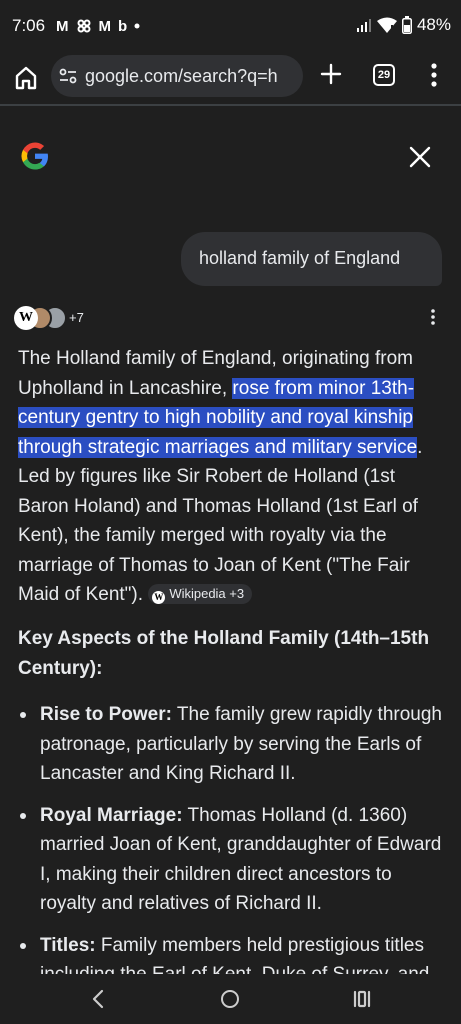  What do you see at coordinates (362, 999) in the screenshot?
I see `recent-apps-icon` at bounding box center [362, 999].